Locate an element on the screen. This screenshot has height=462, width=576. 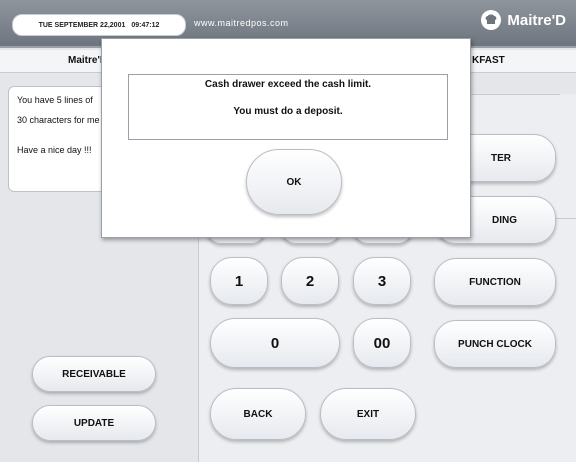
date-time-display: TUE SEPTEMBER 22,2001 09:47:12 is located at coordinates (99, 25).